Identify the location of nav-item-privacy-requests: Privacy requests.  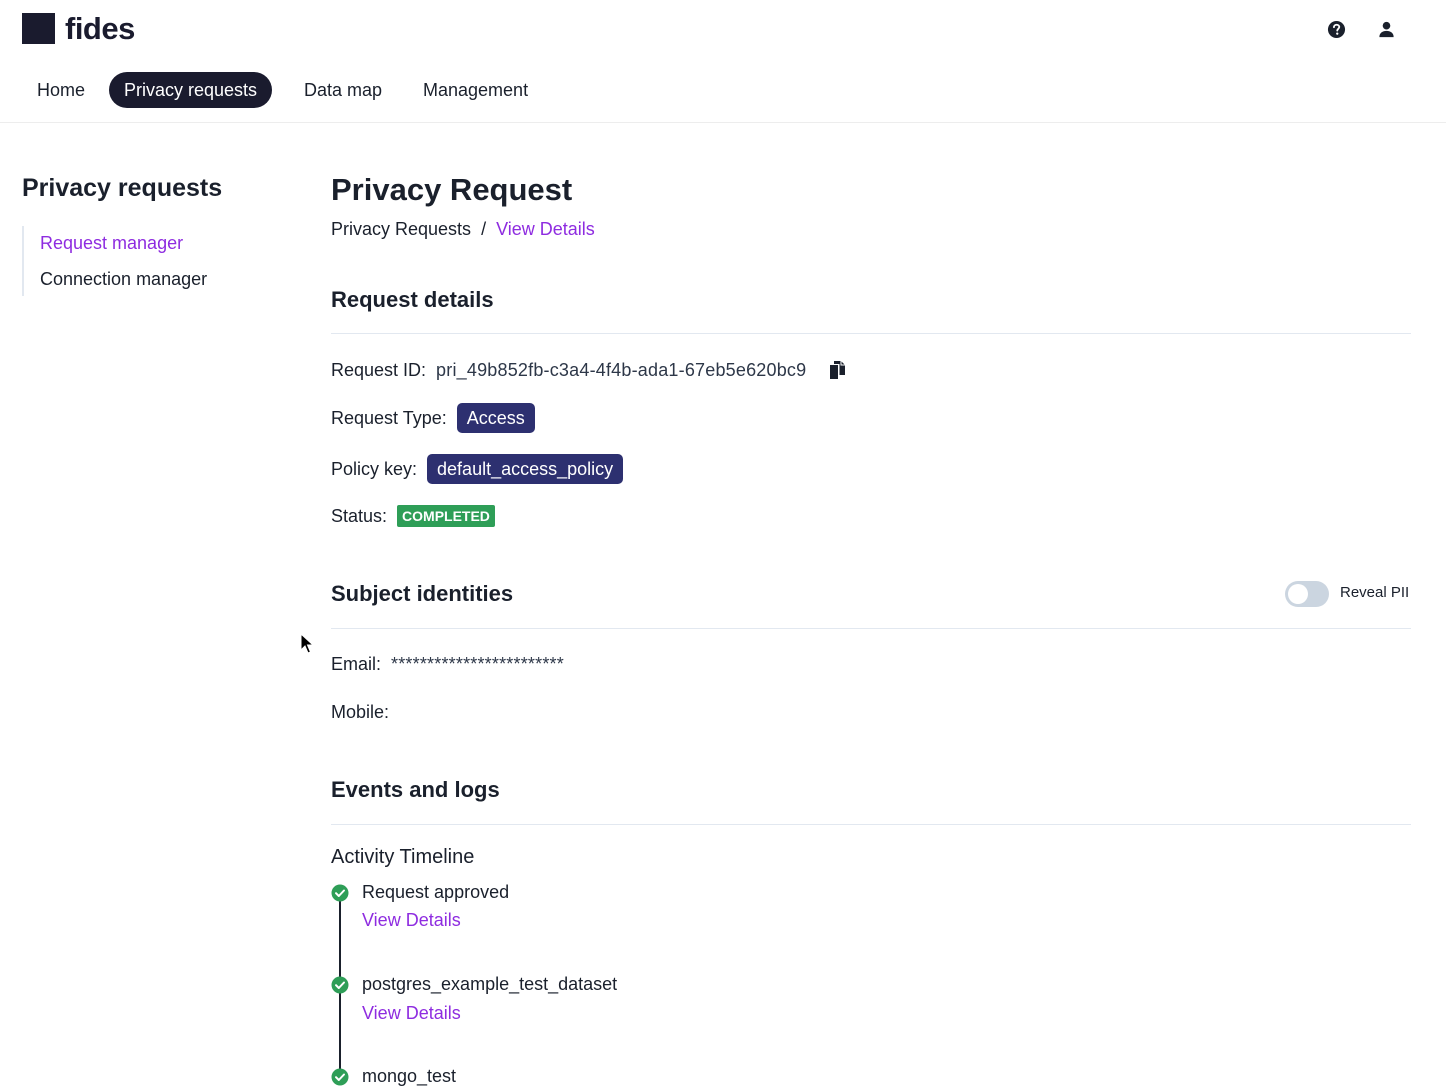
(191, 90).